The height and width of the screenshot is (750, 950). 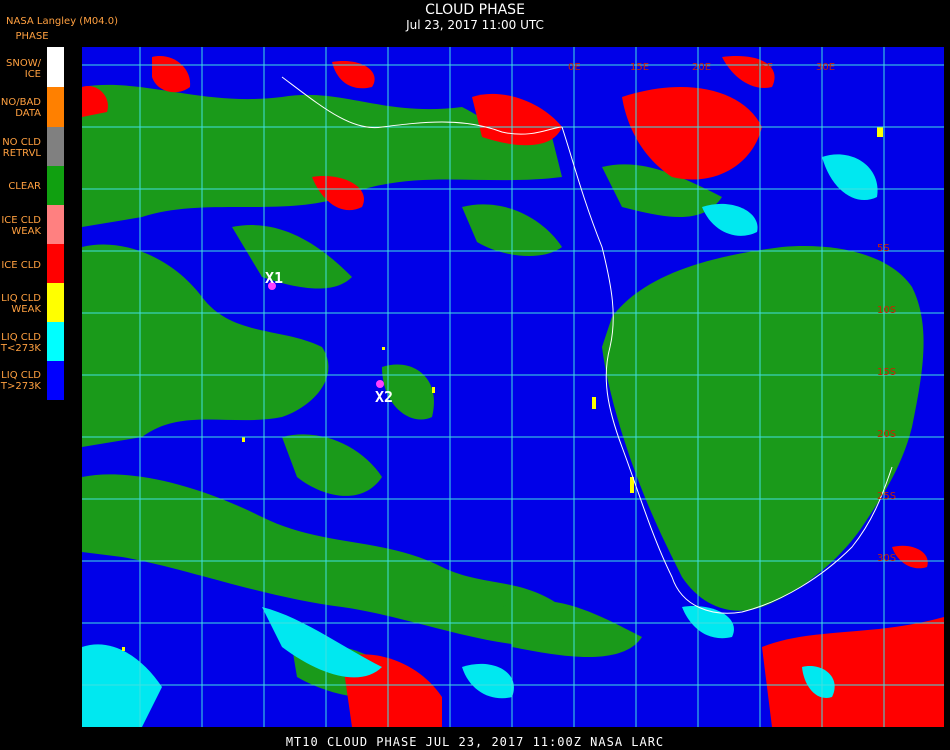 I want to click on map-title: CLOUD PHASE, so click(x=475, y=10).